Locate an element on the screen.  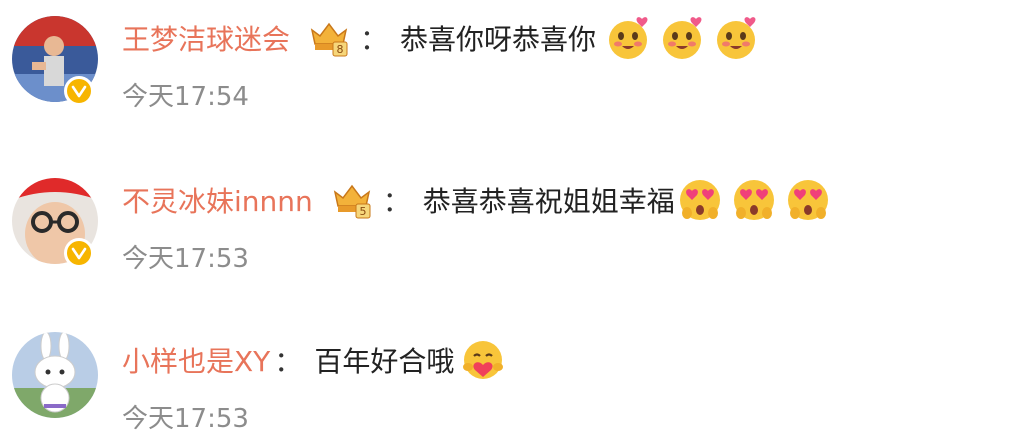
comment-text: 百年好合哦 is located at coordinates (384, 361).